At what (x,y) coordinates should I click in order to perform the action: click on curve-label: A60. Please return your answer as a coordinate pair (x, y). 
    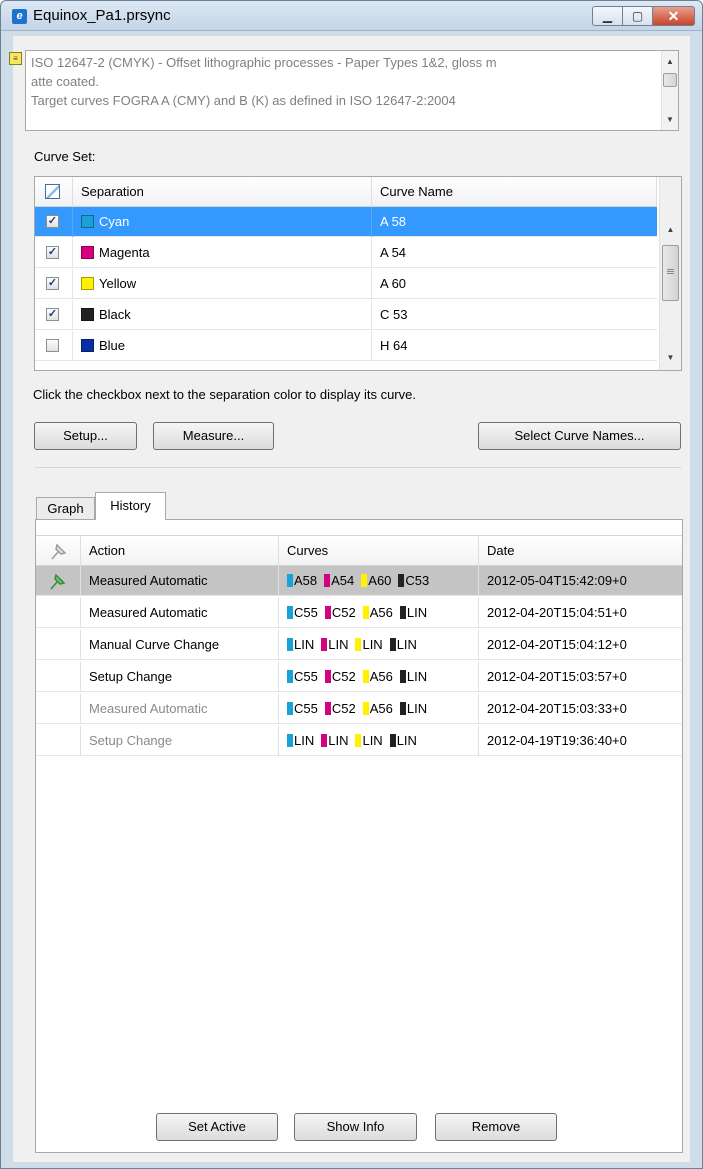
    Looking at the image, I should click on (380, 580).